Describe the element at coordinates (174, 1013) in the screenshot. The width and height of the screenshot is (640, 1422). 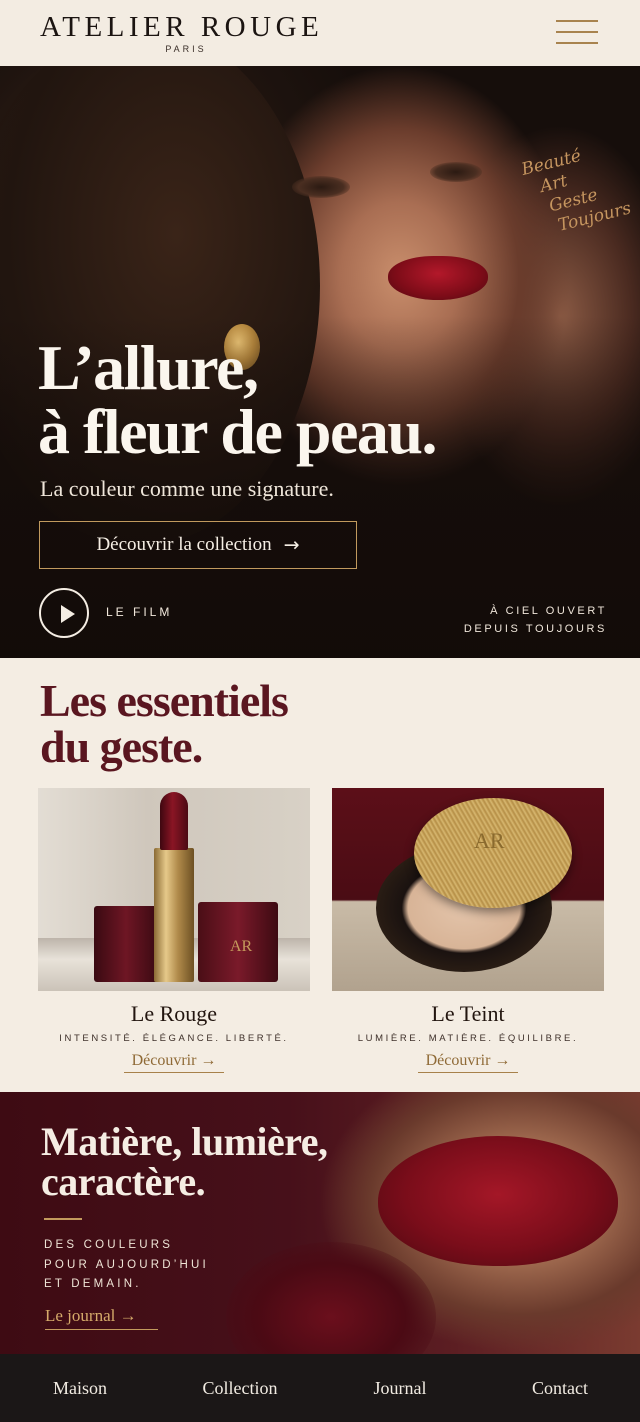
I see `product-name: Le Rouge` at that location.